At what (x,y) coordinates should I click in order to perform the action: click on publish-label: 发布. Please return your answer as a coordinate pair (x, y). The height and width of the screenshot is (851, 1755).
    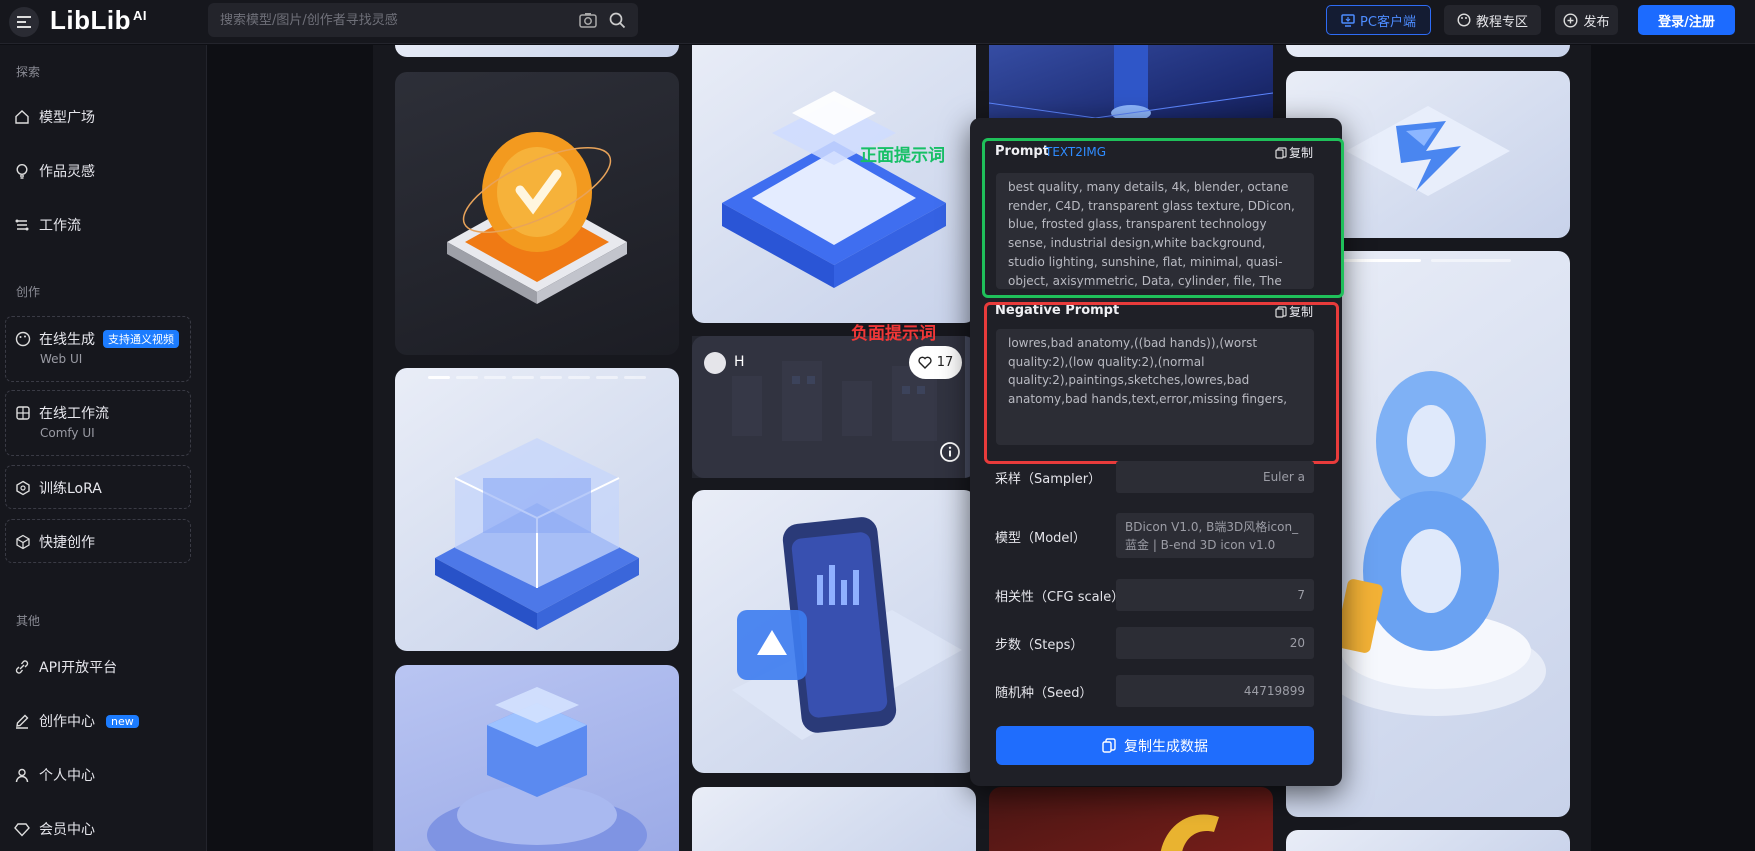
    Looking at the image, I should click on (1596, 22).